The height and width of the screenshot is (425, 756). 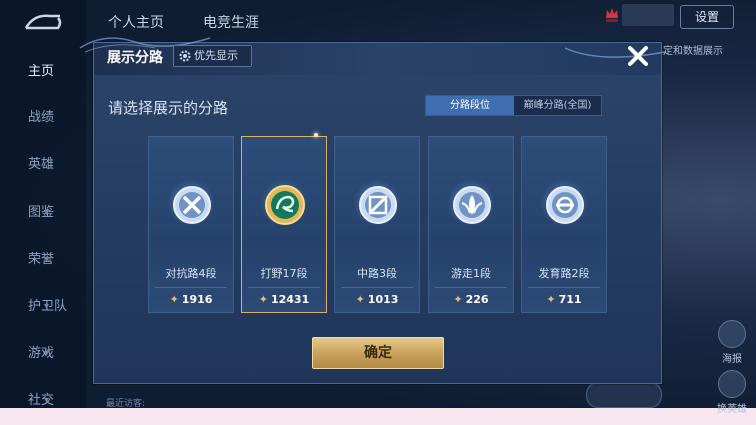 What do you see at coordinates (707, 17) in the screenshot?
I see `settings-button: 设置` at bounding box center [707, 17].